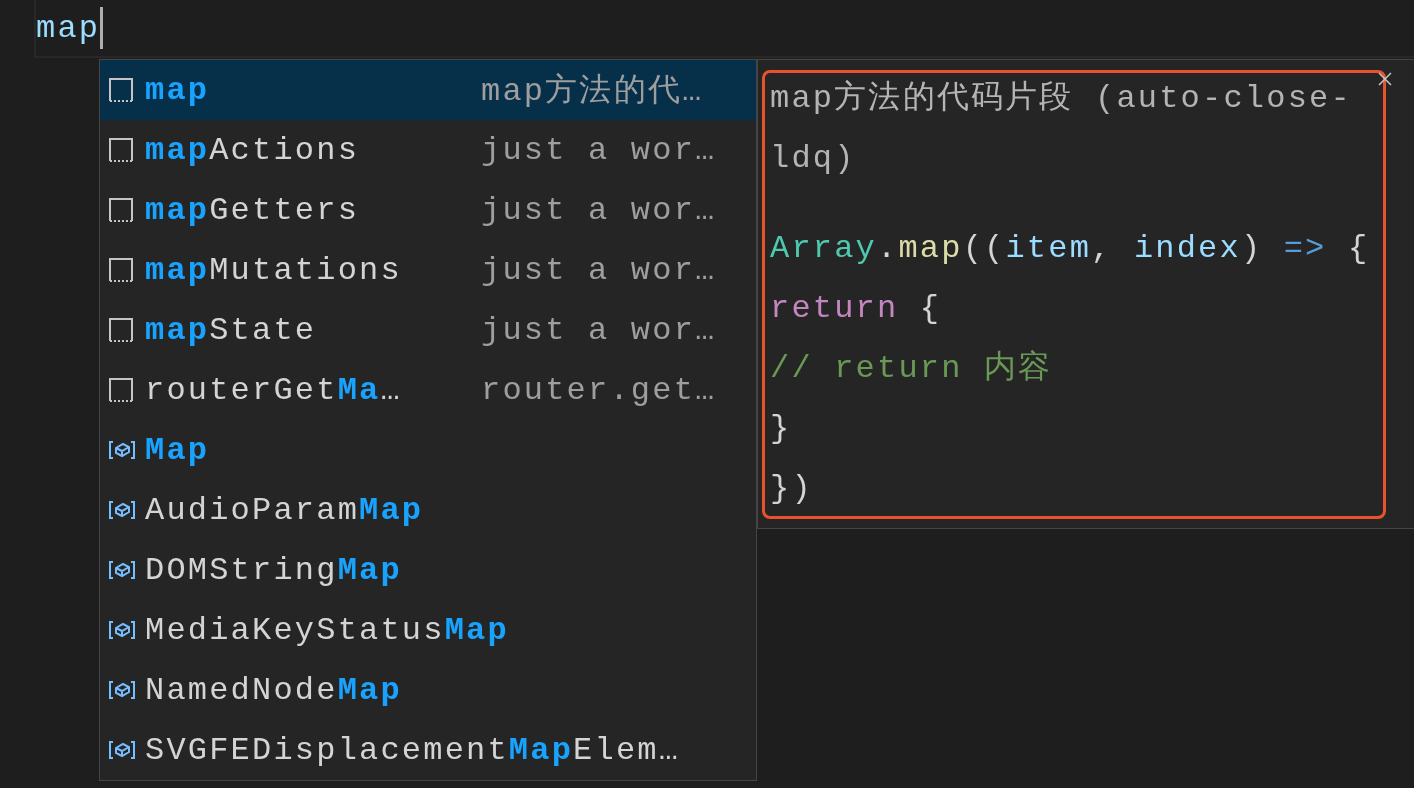  Describe the element at coordinates (428, 690) in the screenshot. I see `suggestion-item: NamedNodeMap` at that location.